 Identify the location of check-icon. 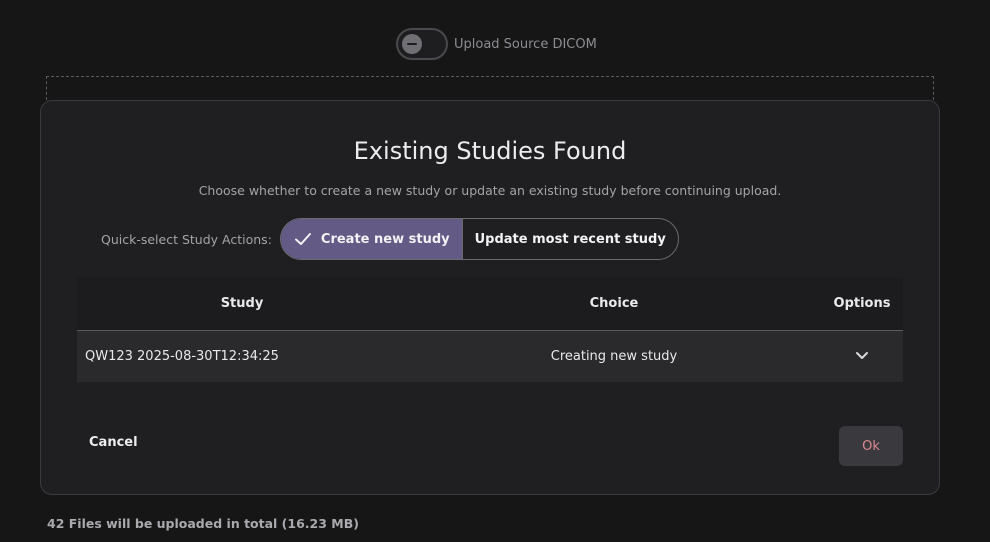
(303, 239).